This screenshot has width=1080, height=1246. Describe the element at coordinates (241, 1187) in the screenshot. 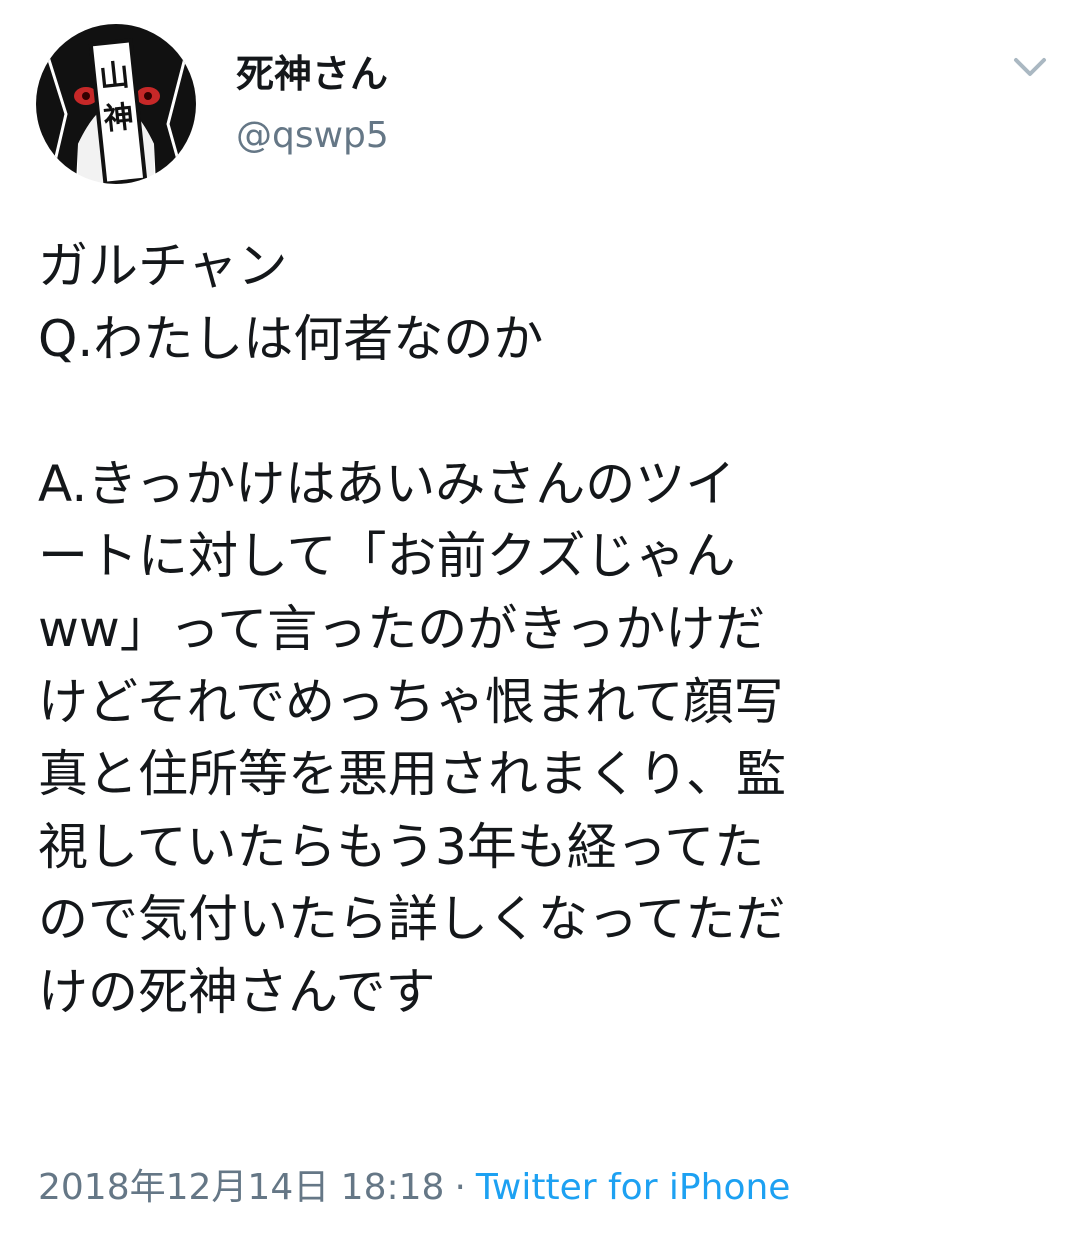

I see `tweet-timestamp: 2018年12月14日 18:18` at that location.